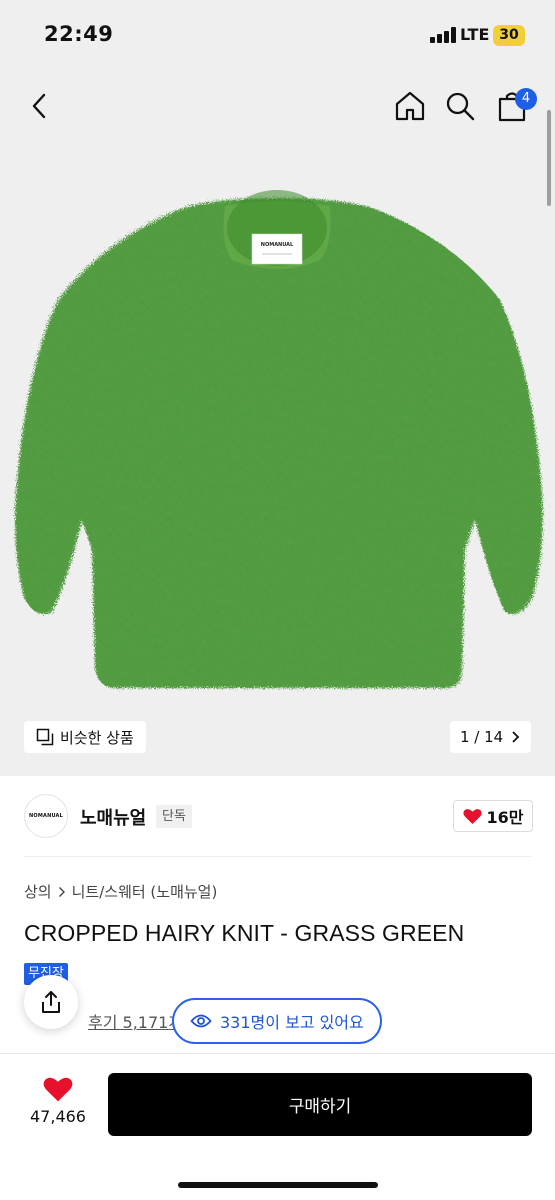 The image size is (555, 1200). I want to click on bottom-purchase-bar: 47,466 구매하기, so click(277, 1126).